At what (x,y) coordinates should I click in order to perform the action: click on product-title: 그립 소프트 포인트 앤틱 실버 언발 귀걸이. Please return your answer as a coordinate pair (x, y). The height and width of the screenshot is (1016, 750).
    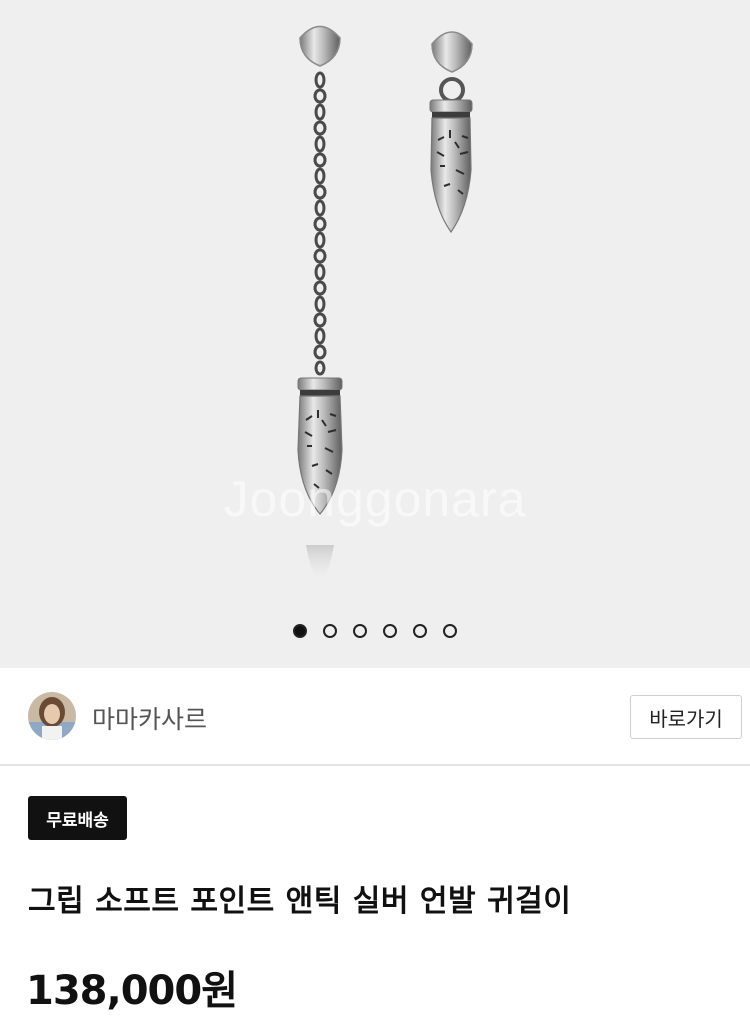
    Looking at the image, I should click on (300, 901).